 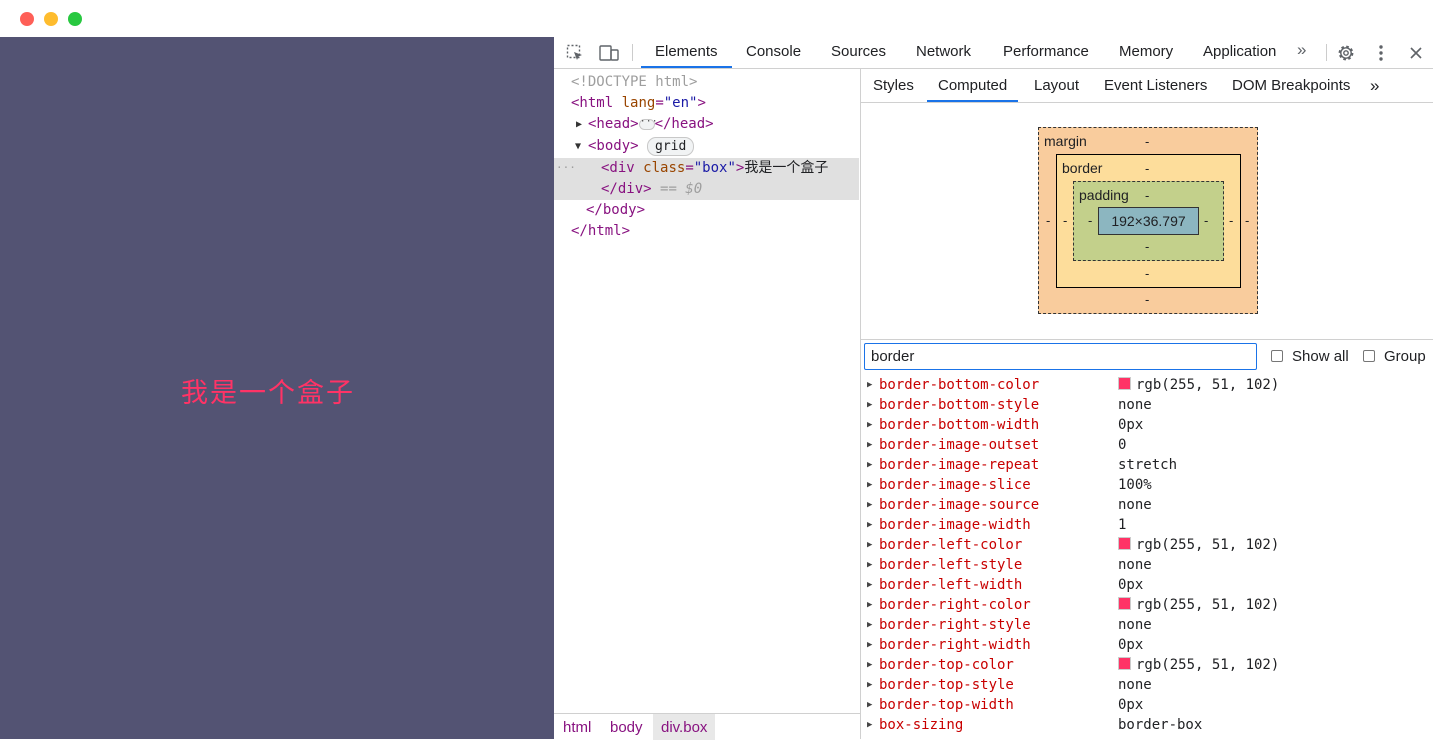 I want to click on more-options-icon, so click(x=1381, y=53).